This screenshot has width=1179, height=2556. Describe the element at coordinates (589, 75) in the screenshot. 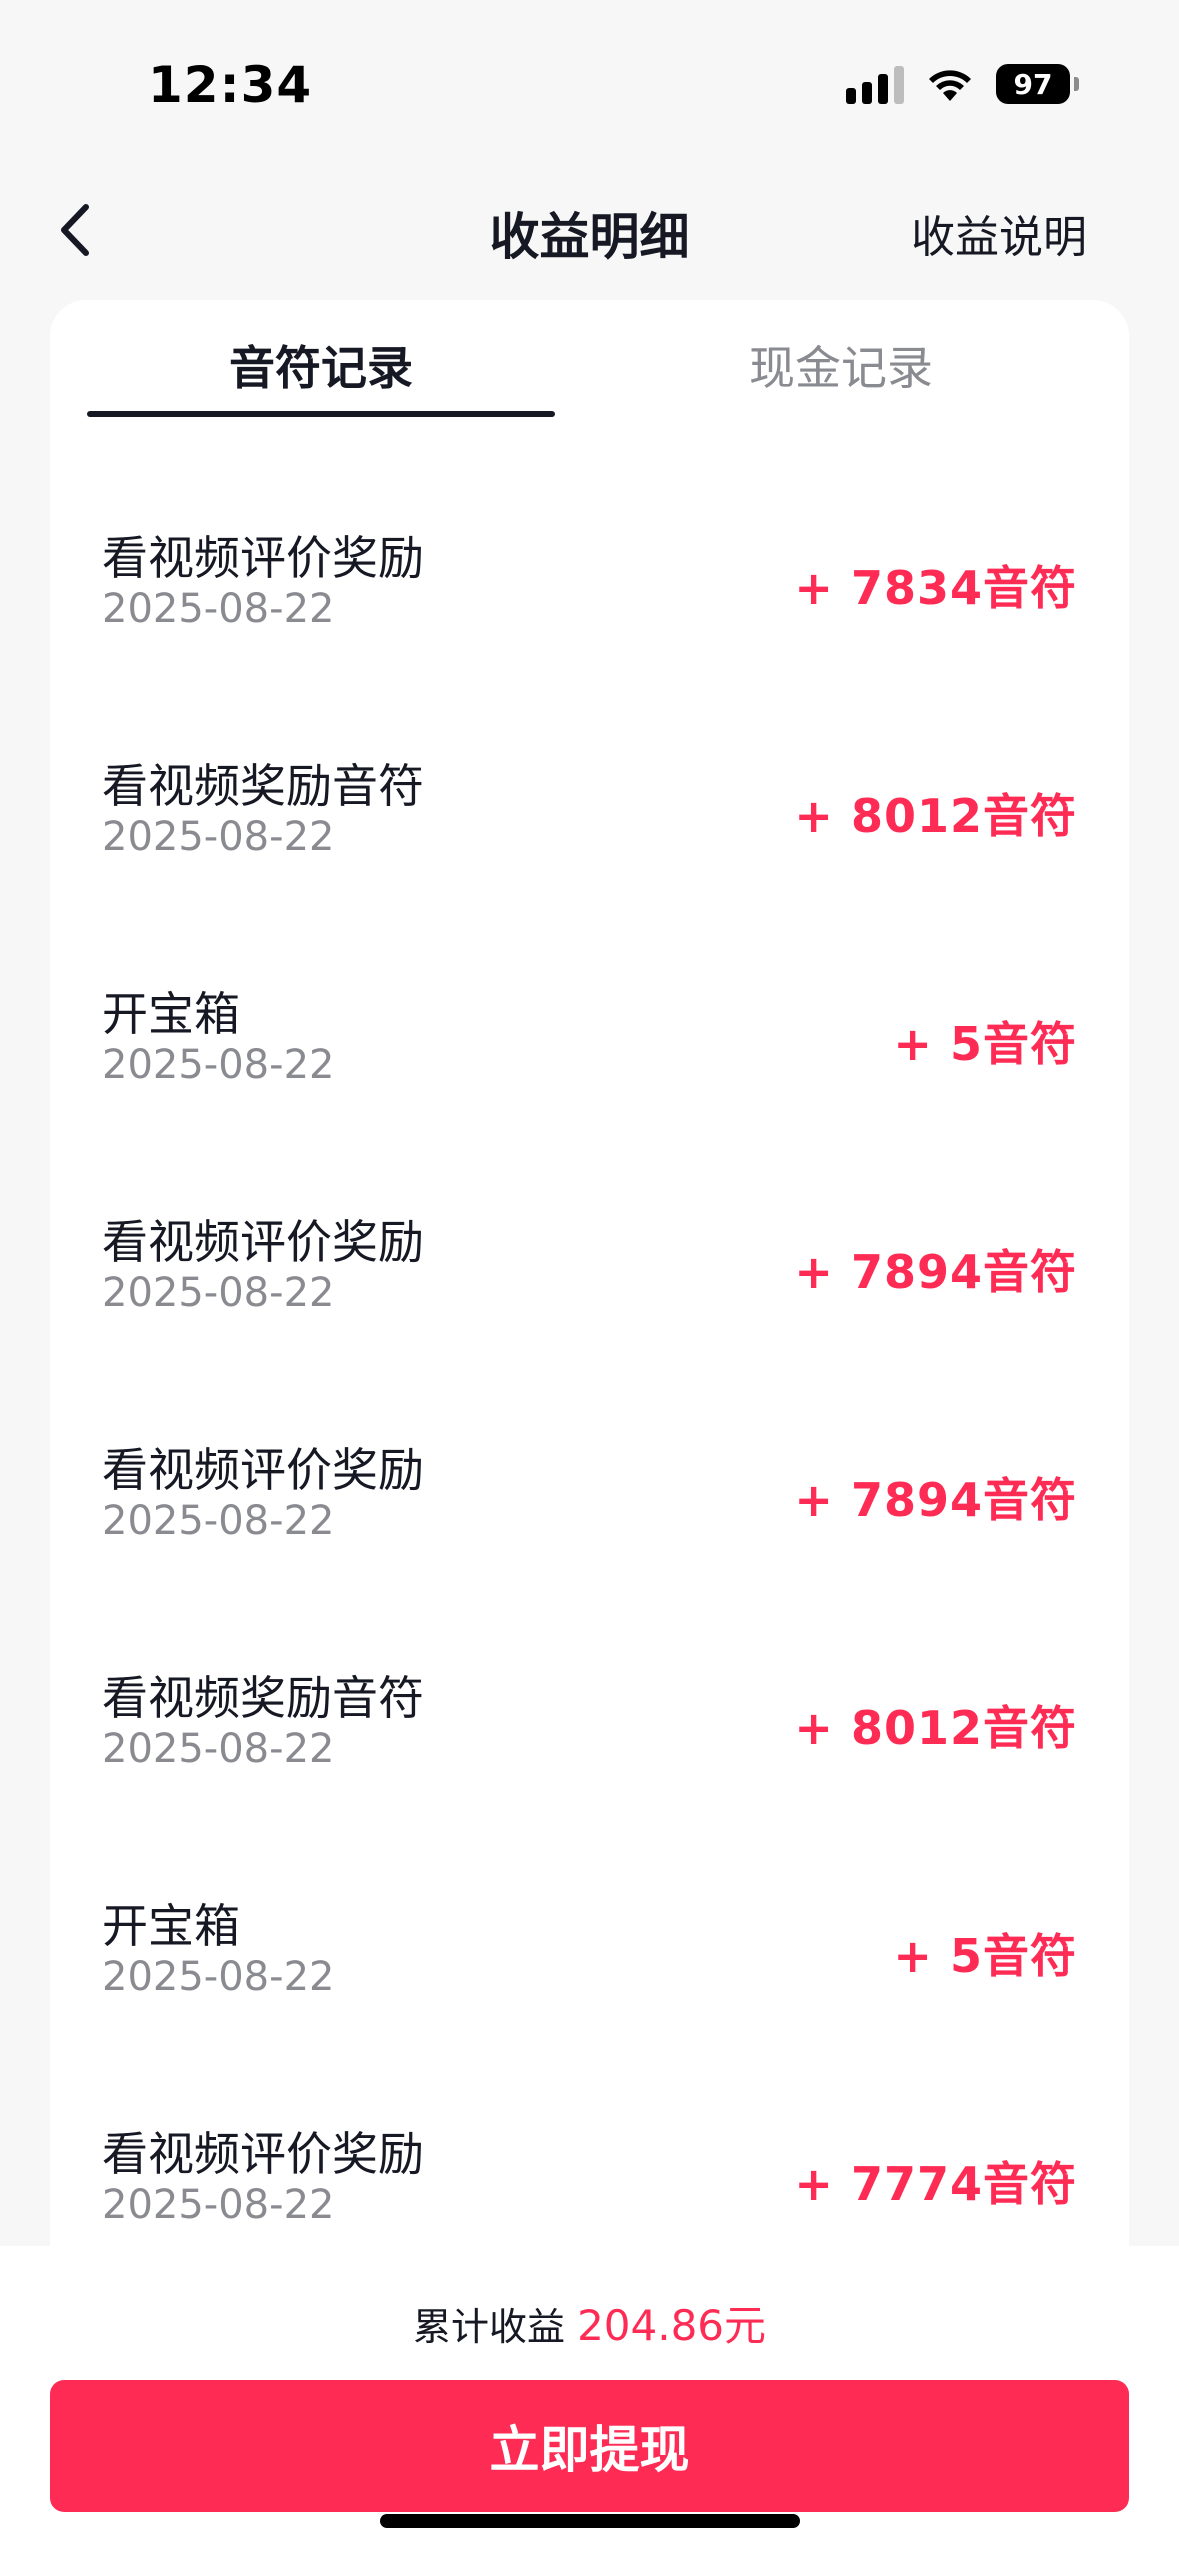

I see `status-bar: 12:34 97` at that location.